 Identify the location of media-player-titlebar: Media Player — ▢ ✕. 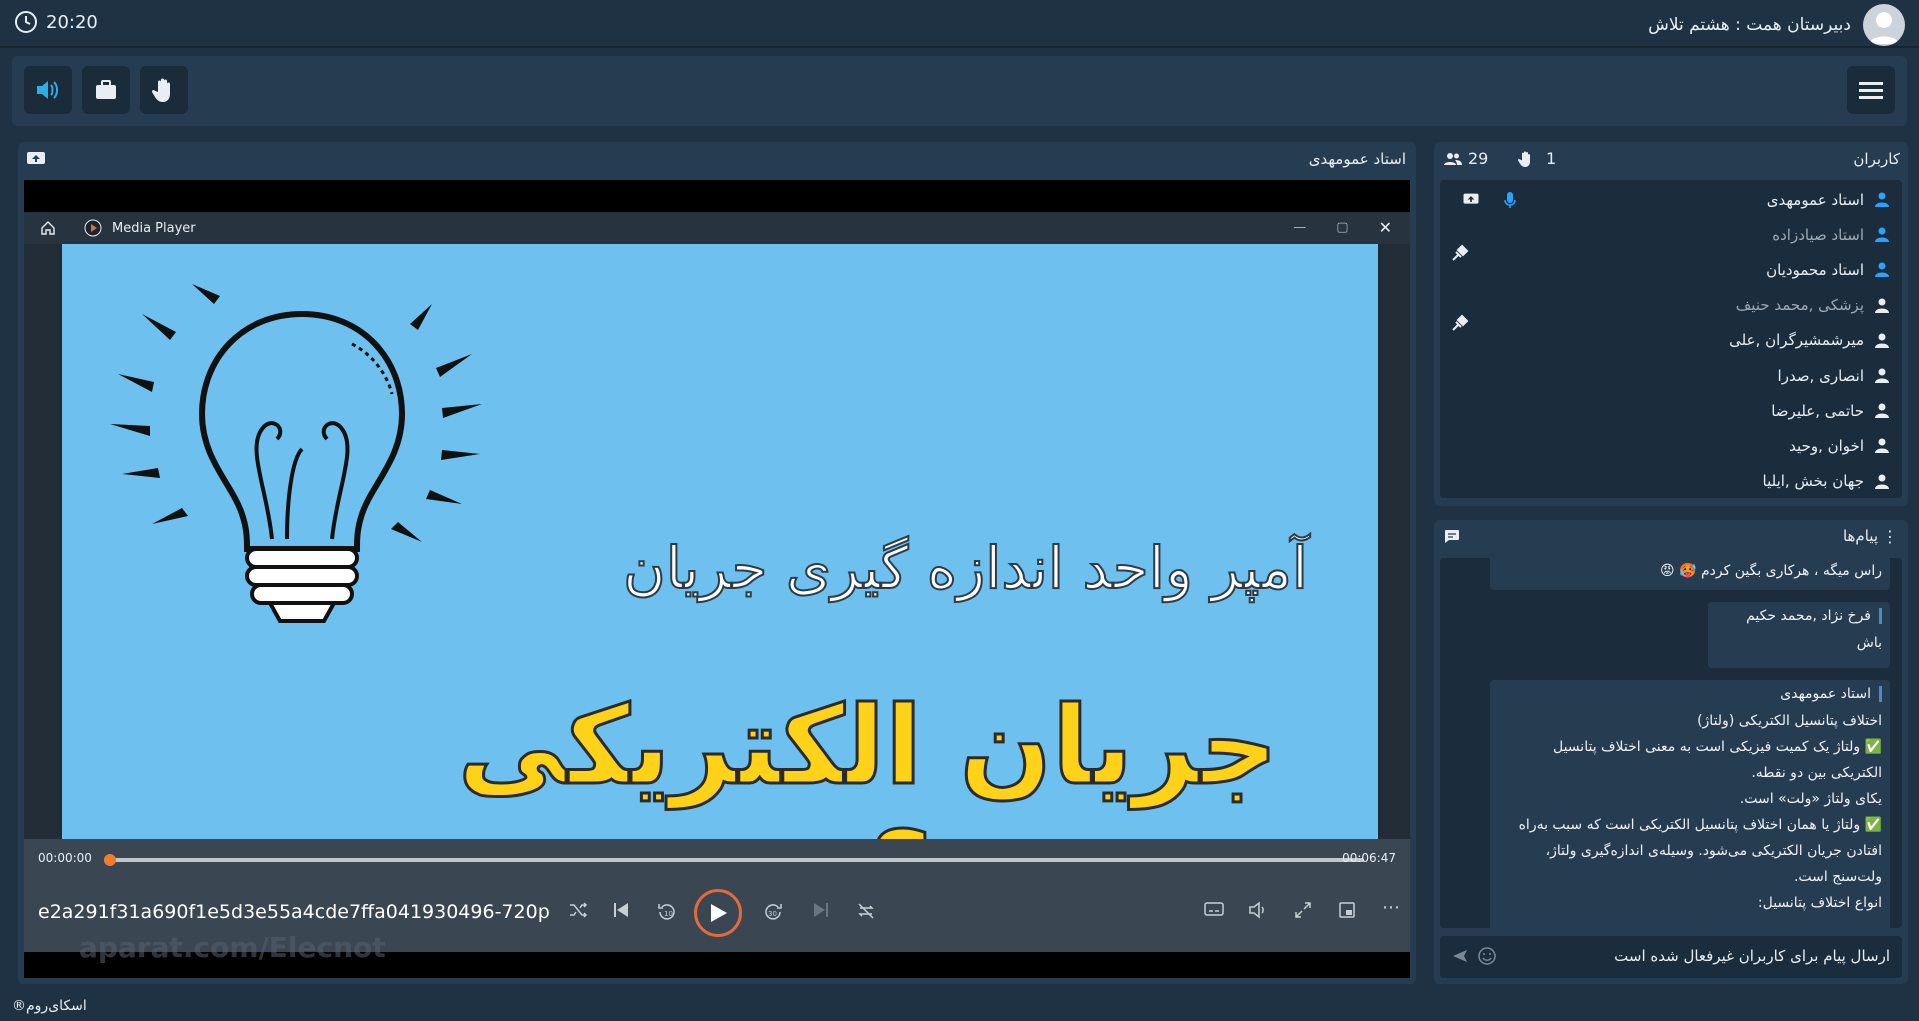
(717, 228).